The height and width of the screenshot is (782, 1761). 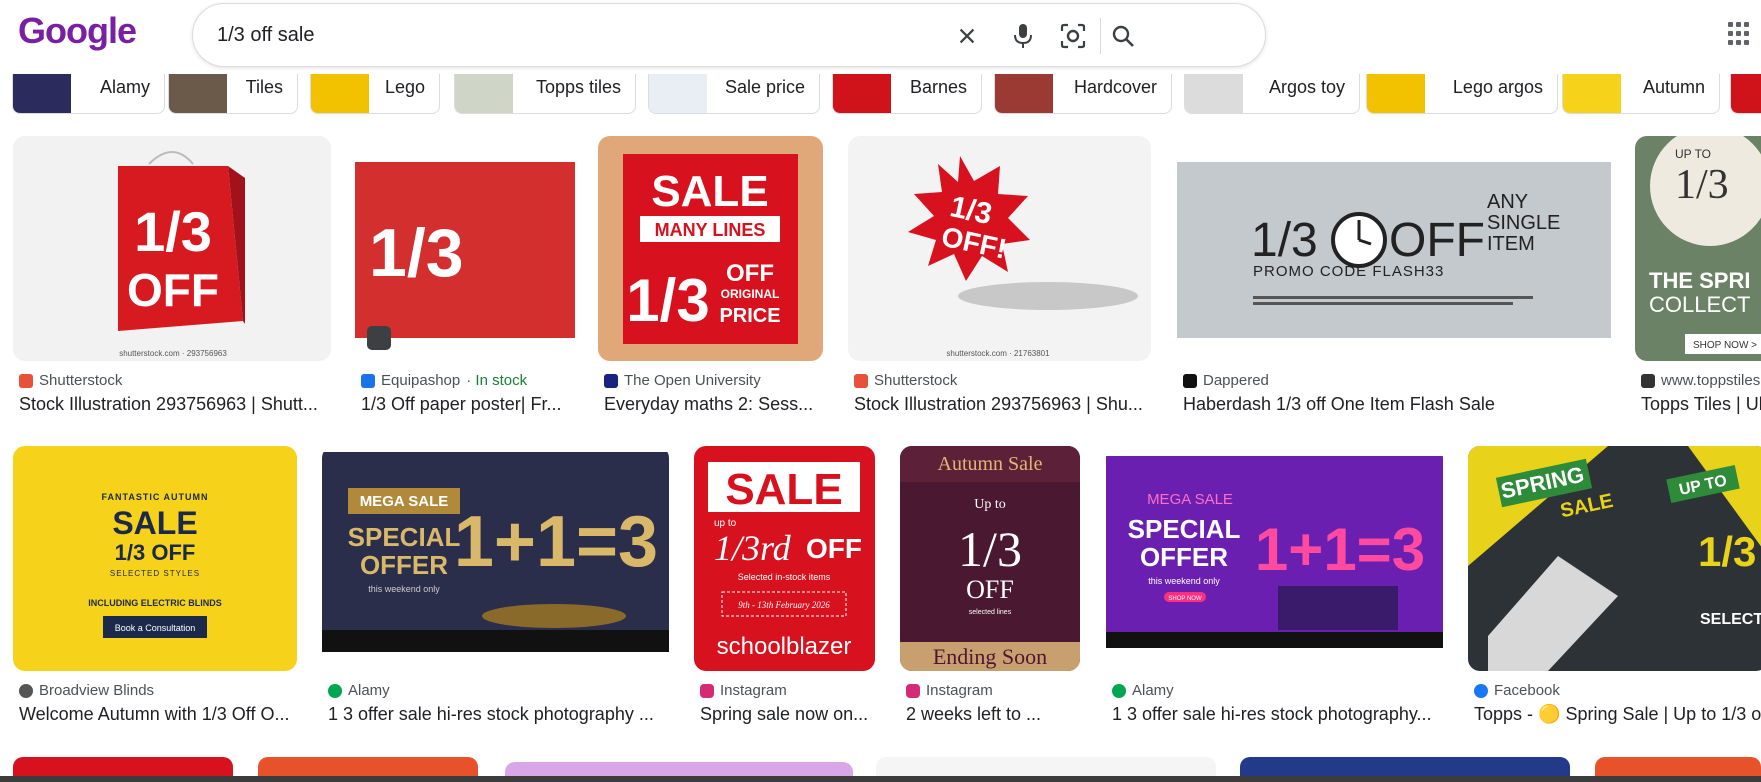 I want to click on result-source: Broadview Blinds, so click(x=86, y=690).